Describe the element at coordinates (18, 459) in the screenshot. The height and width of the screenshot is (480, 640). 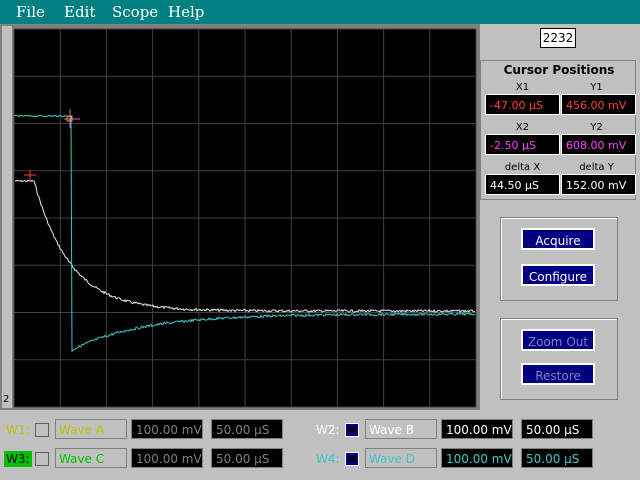
I see `w3-label: W3:` at that location.